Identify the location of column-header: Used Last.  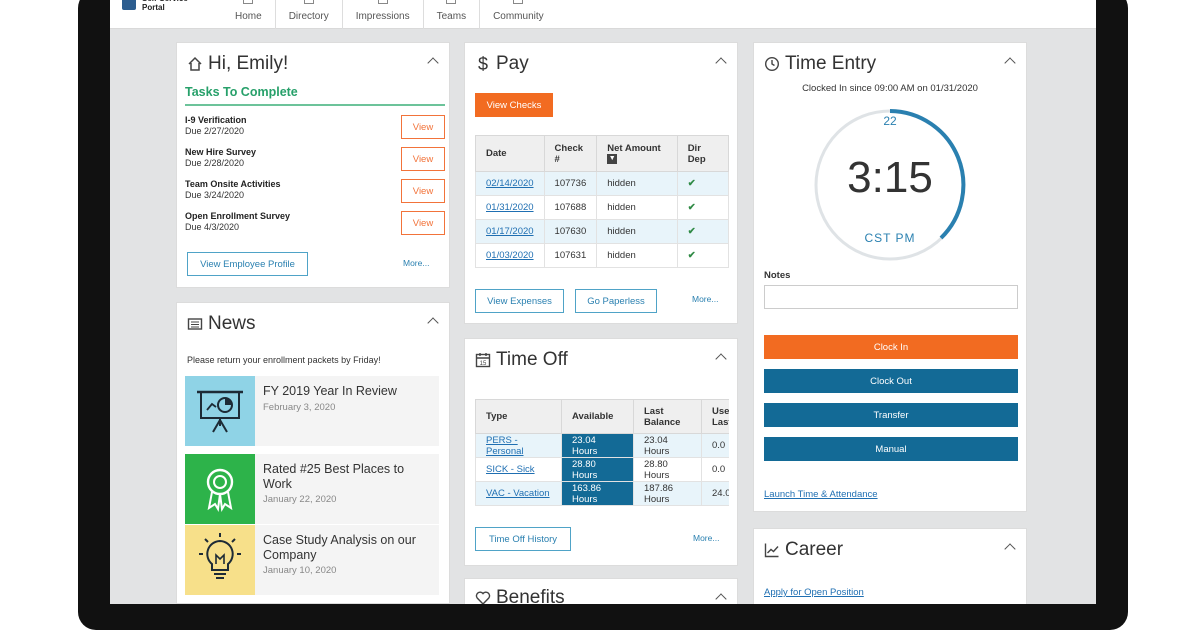
(715, 416).